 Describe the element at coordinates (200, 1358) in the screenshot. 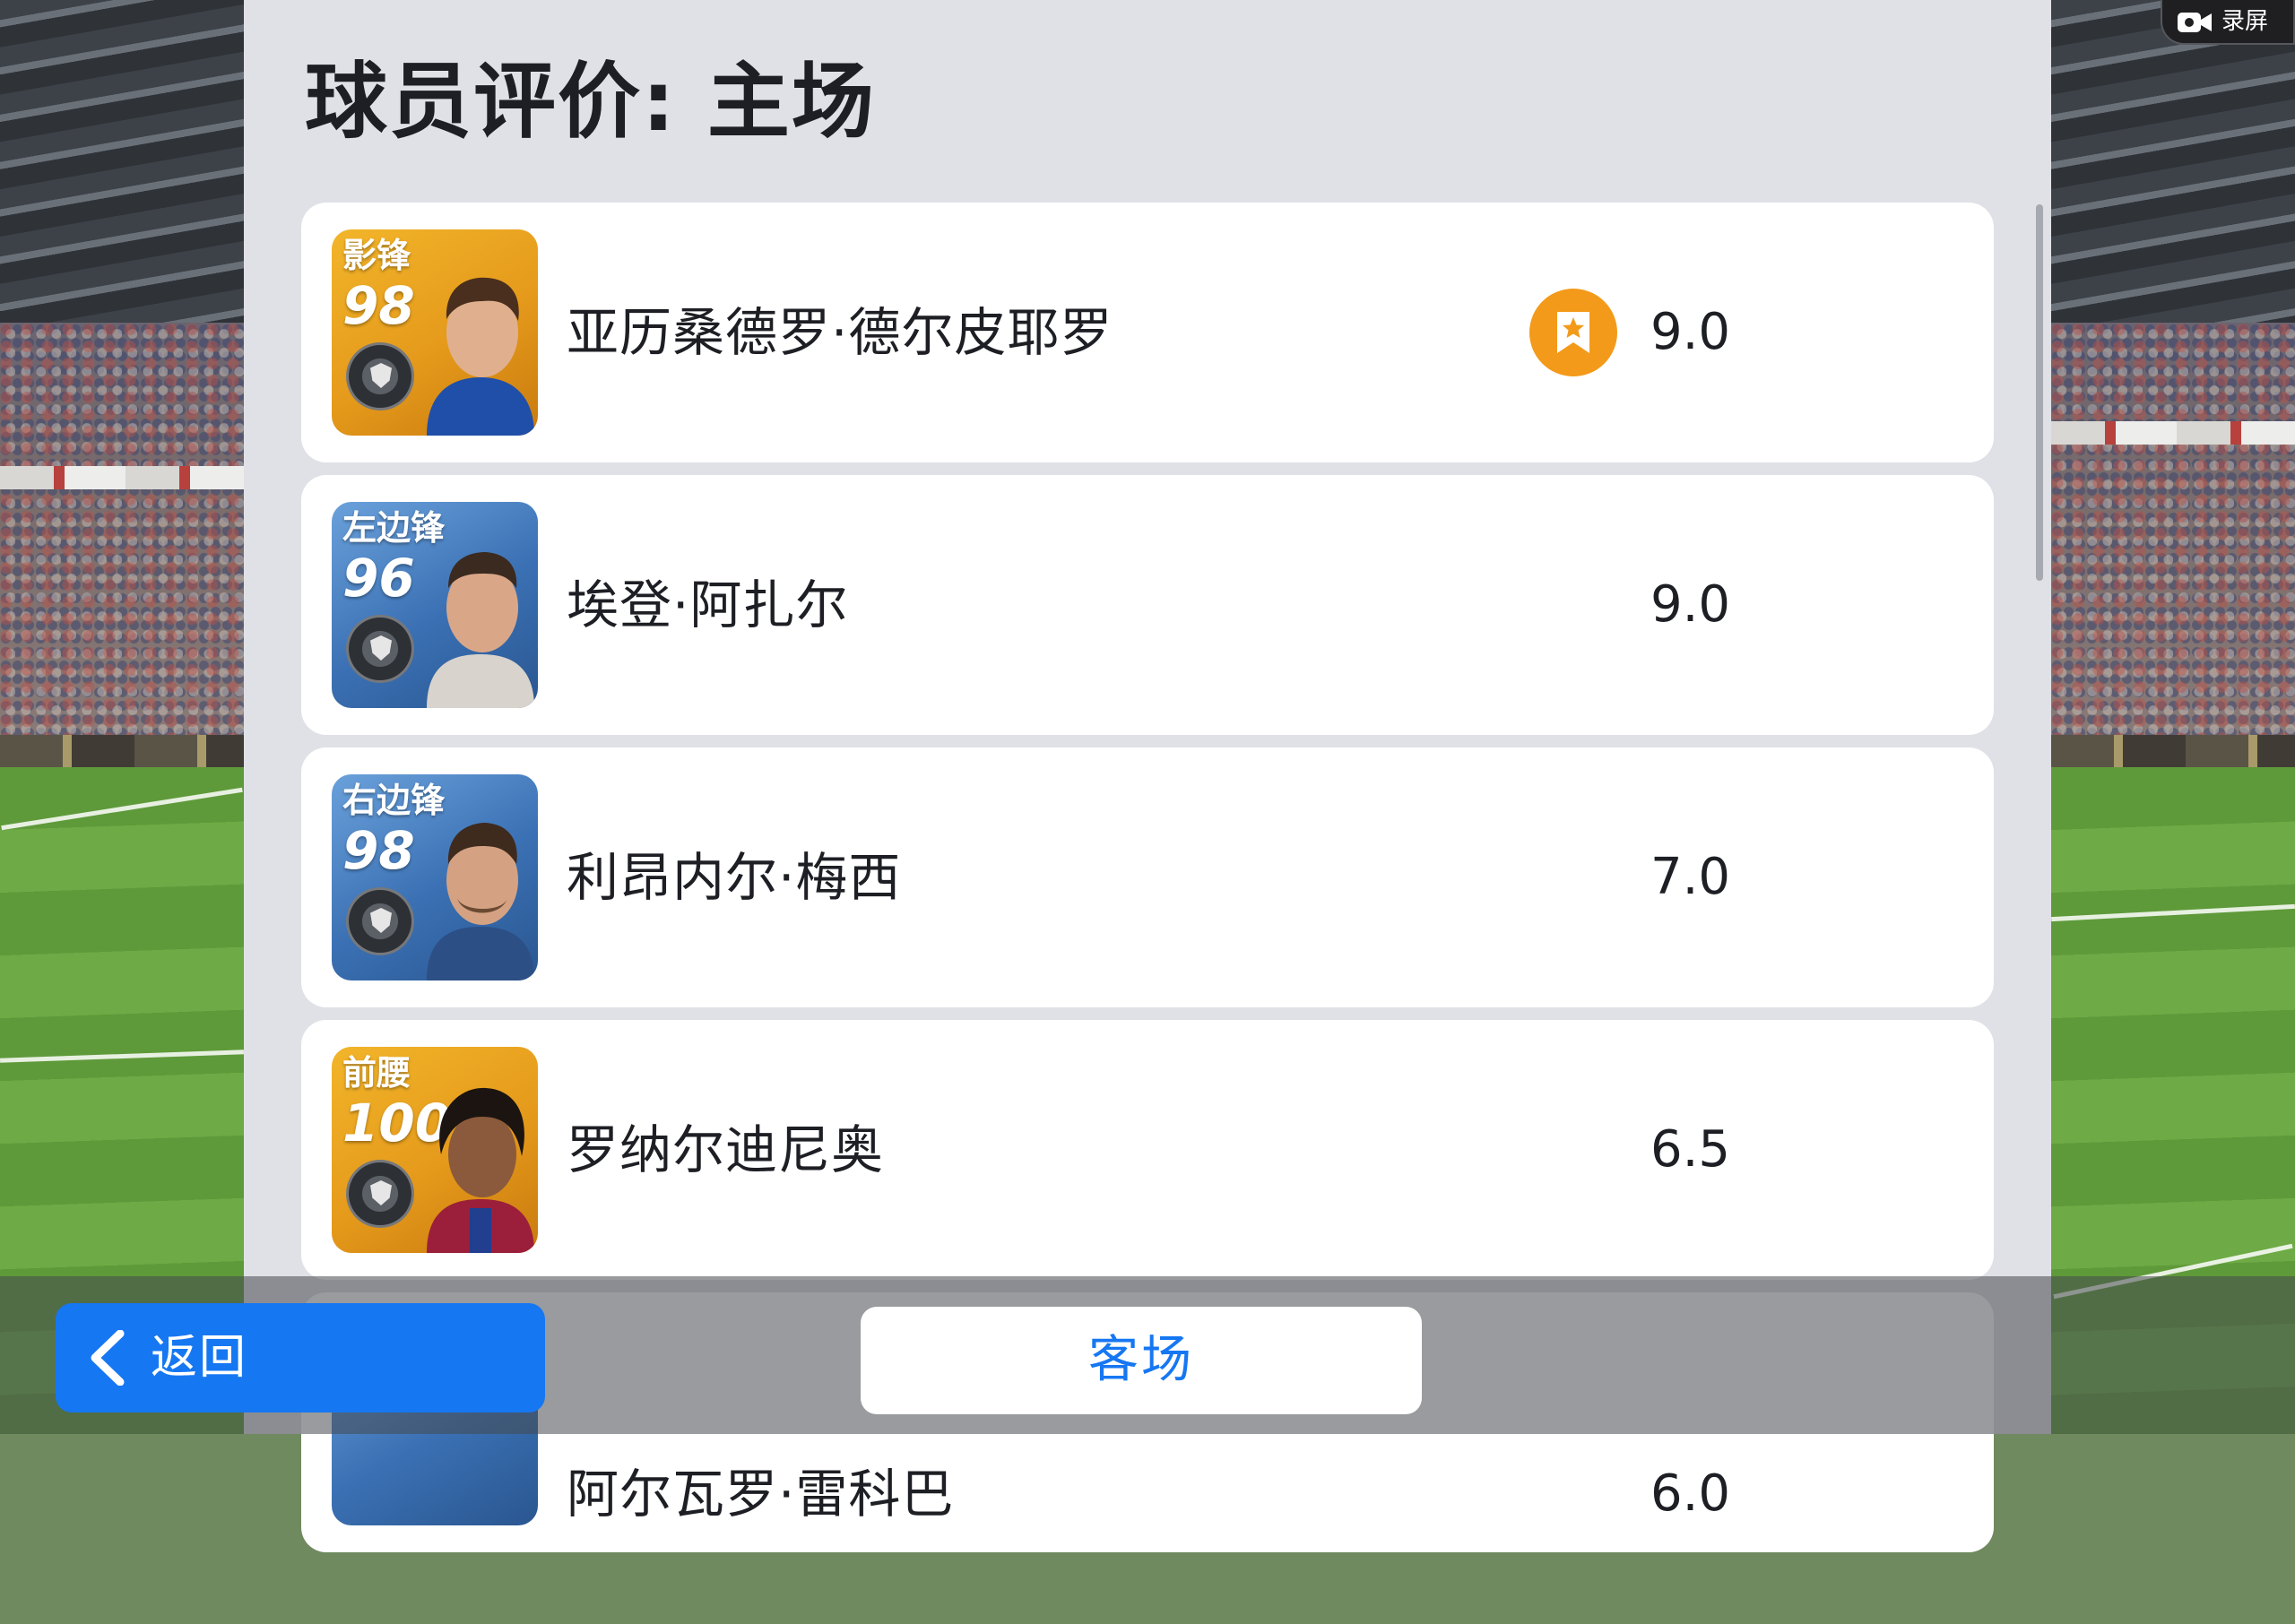

I see `back-button-label: 返回` at that location.